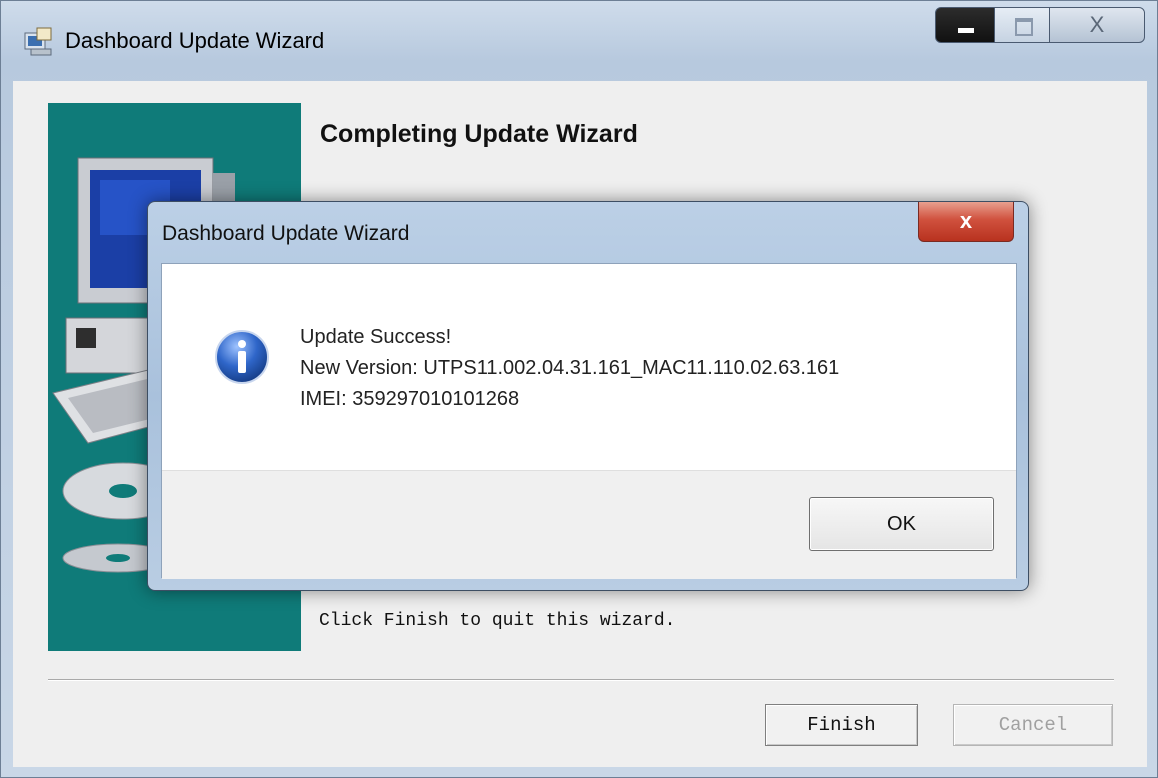 Image resolution: width=1158 pixels, height=778 pixels. I want to click on ok-button: OK, so click(901, 524).